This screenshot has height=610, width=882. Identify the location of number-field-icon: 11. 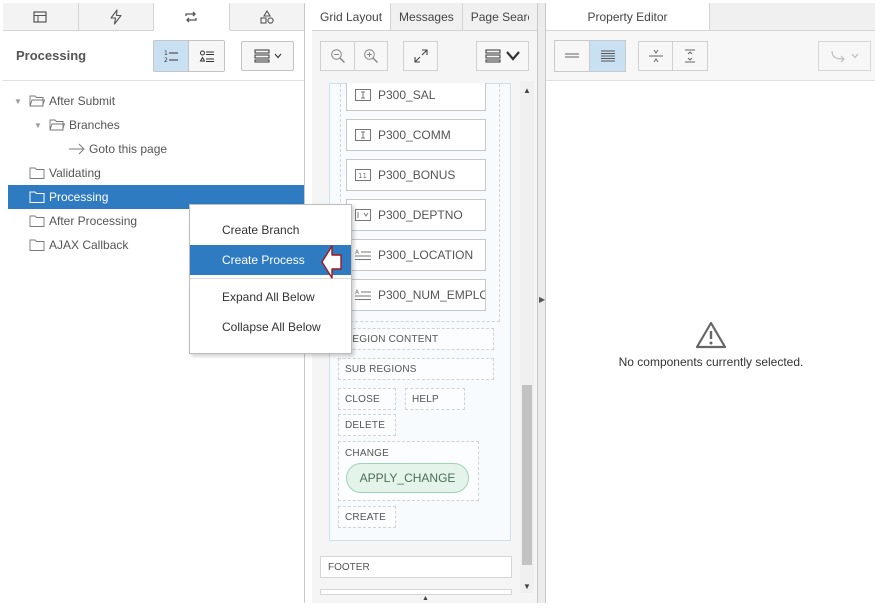
(363, 175).